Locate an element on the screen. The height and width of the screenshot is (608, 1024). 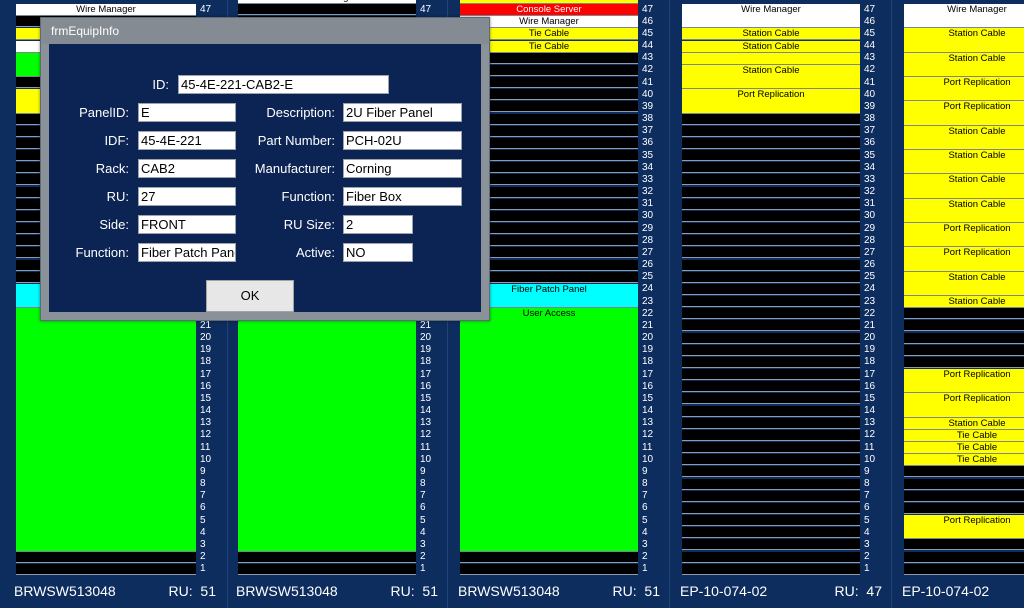
id-field: 45-4E-221-CAB2-E is located at coordinates (283, 84).